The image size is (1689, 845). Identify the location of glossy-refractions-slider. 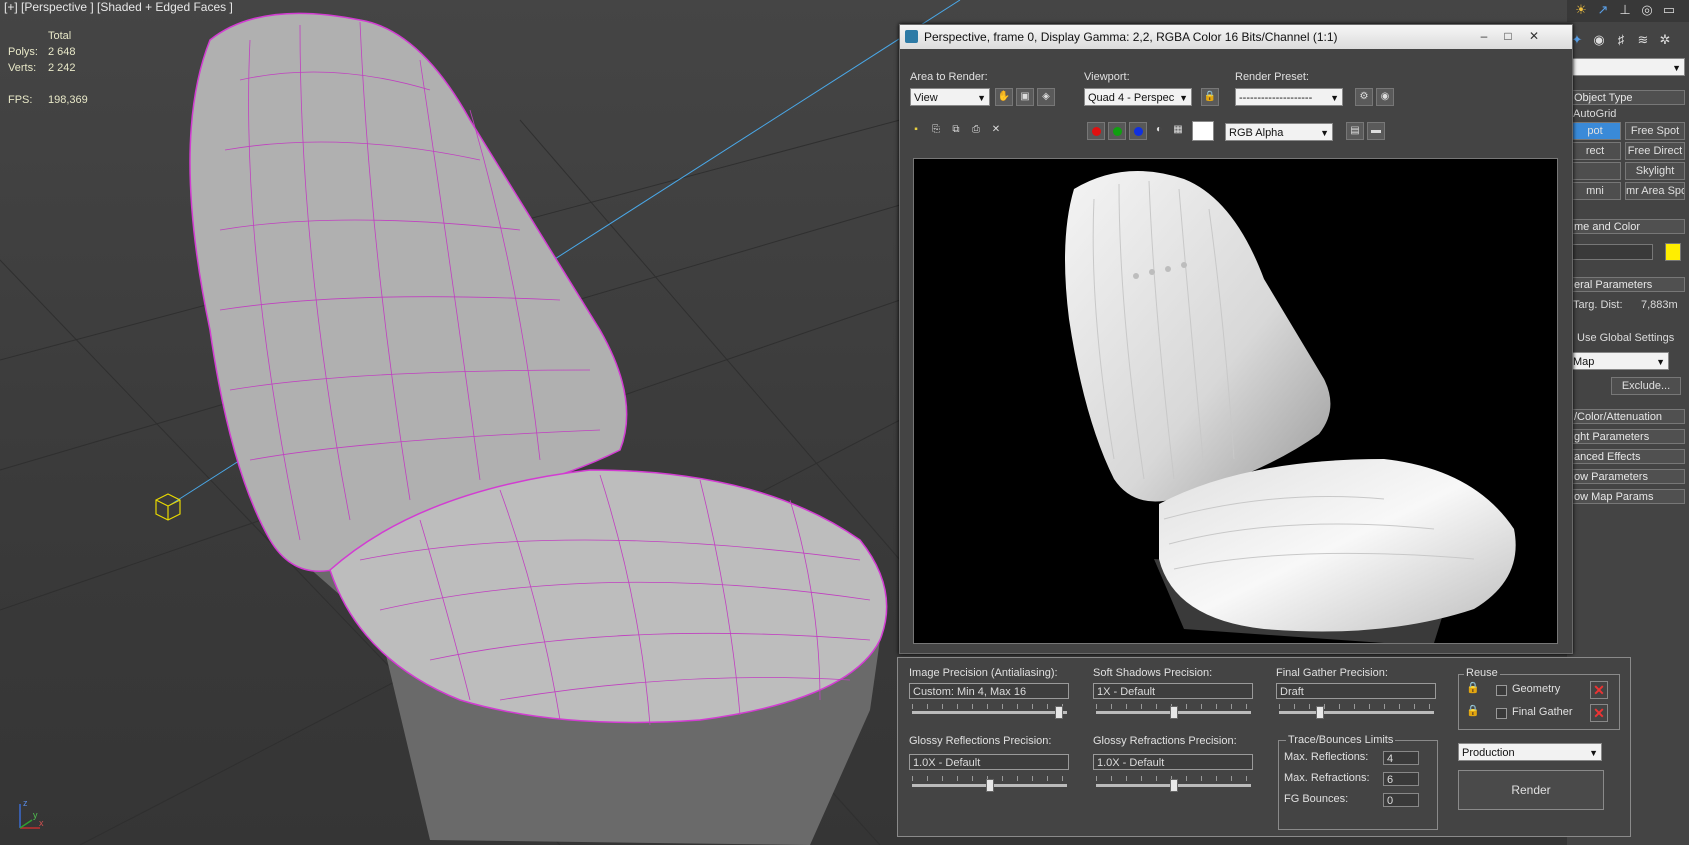
(1173, 785).